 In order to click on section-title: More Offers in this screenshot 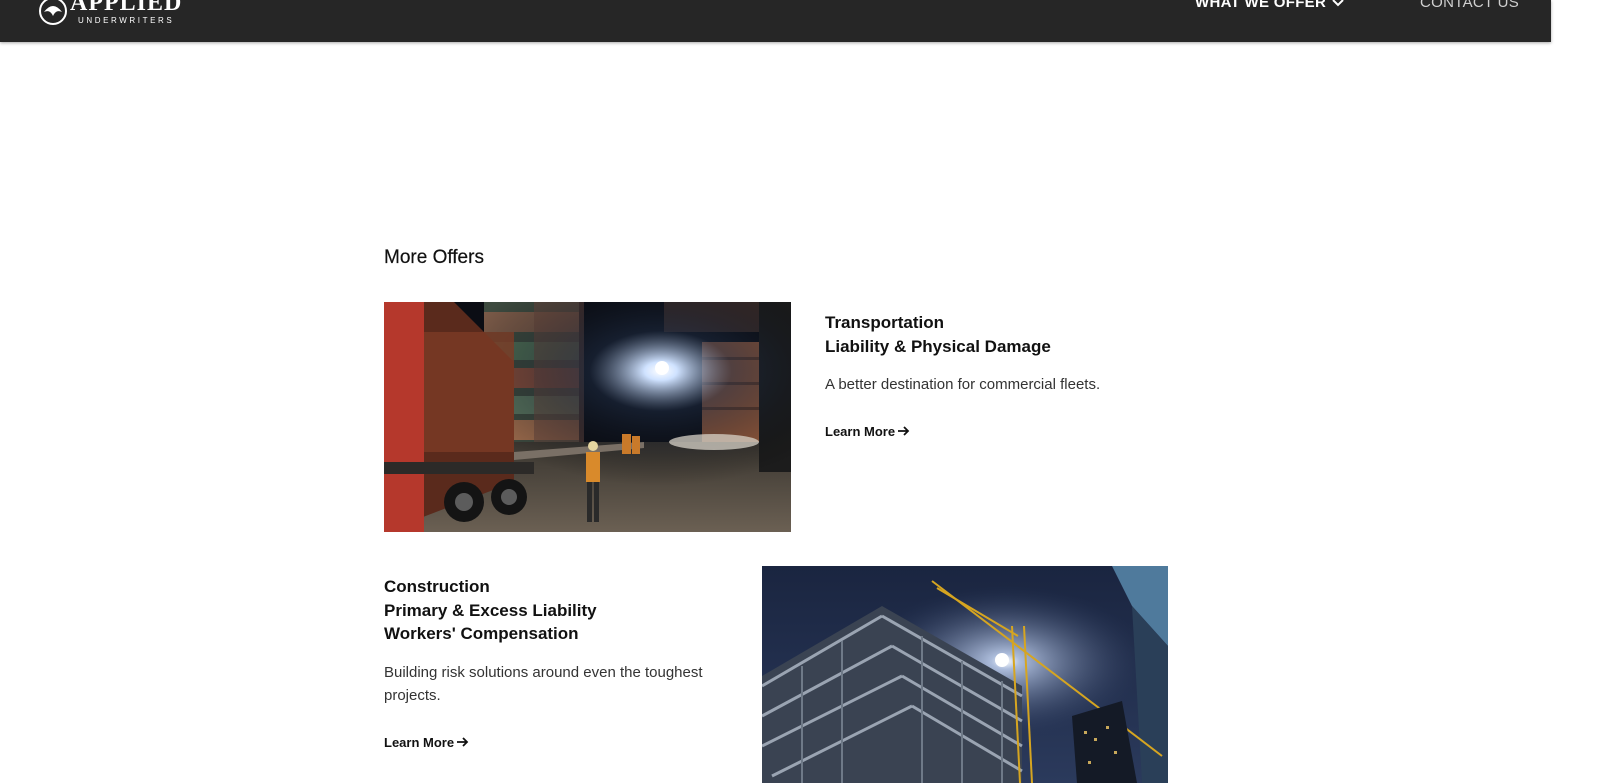, I will do `click(434, 257)`.